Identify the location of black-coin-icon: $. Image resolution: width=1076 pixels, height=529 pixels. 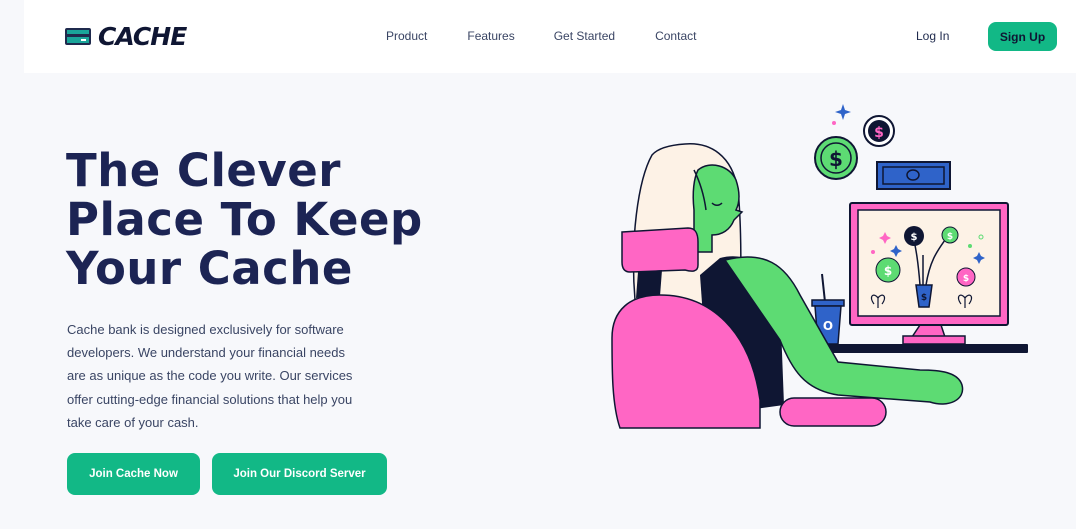
(879, 131).